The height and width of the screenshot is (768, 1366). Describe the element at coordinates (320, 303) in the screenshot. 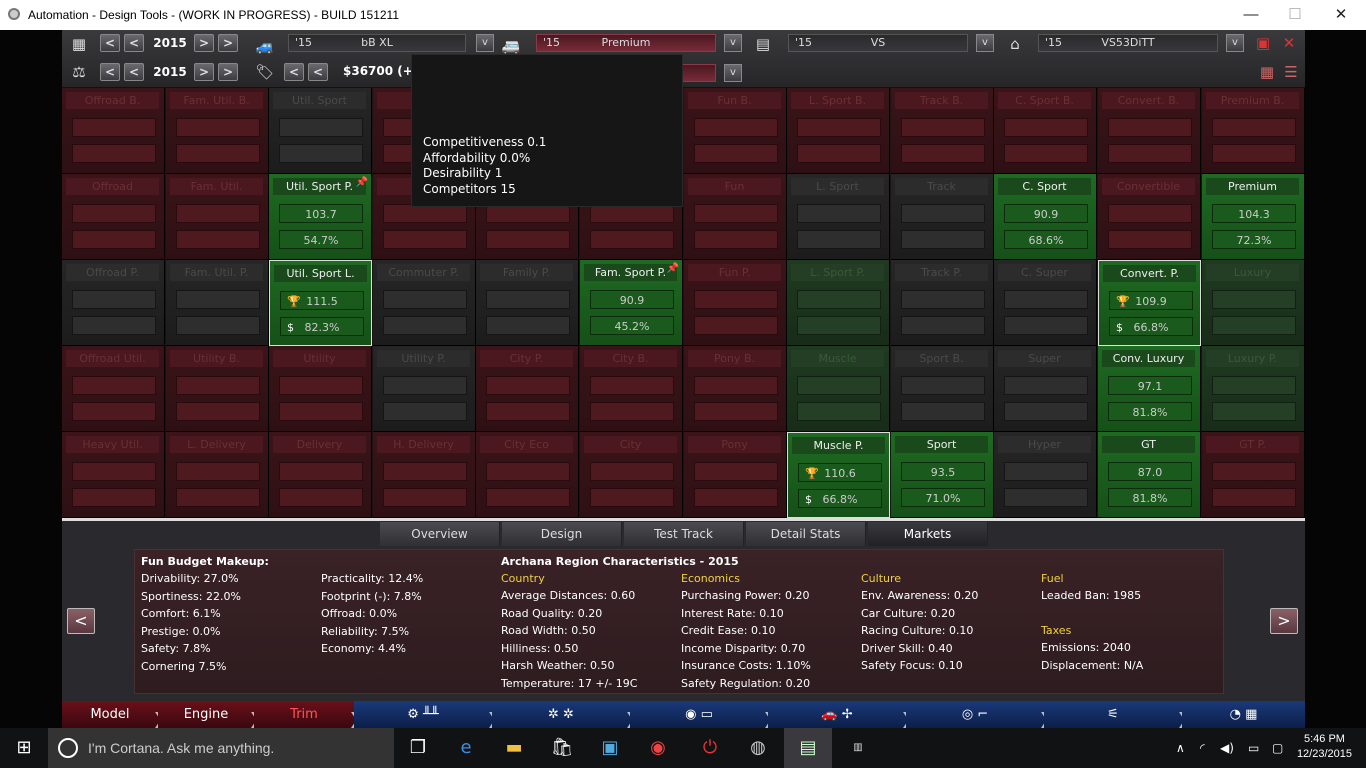

I see `market-cell: Util. Sport L. 111.5 🏆 82.3% $` at that location.